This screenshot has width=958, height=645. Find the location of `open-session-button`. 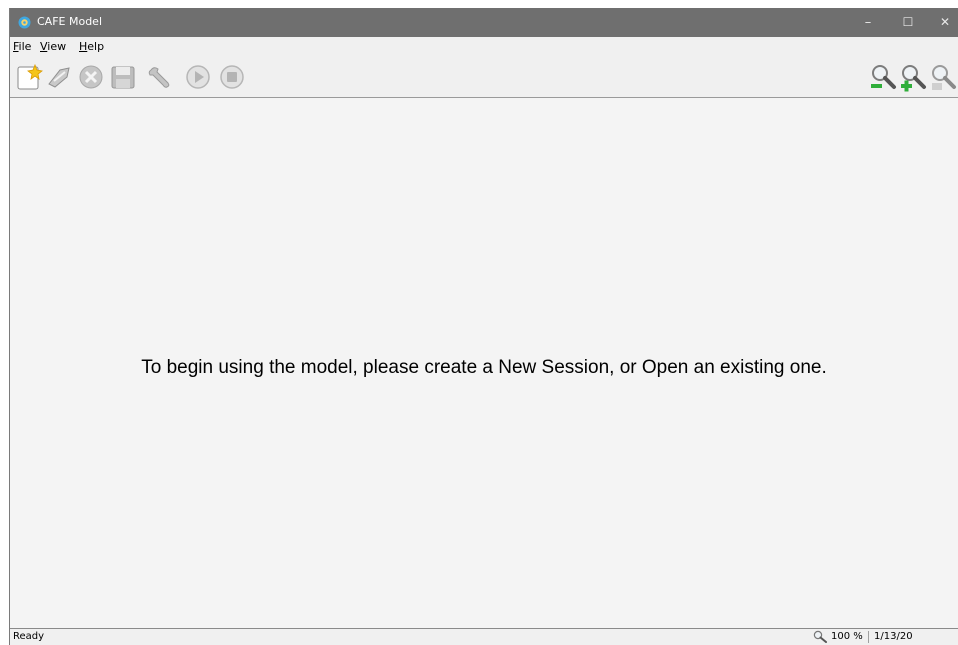

open-session-button is located at coordinates (60, 77).